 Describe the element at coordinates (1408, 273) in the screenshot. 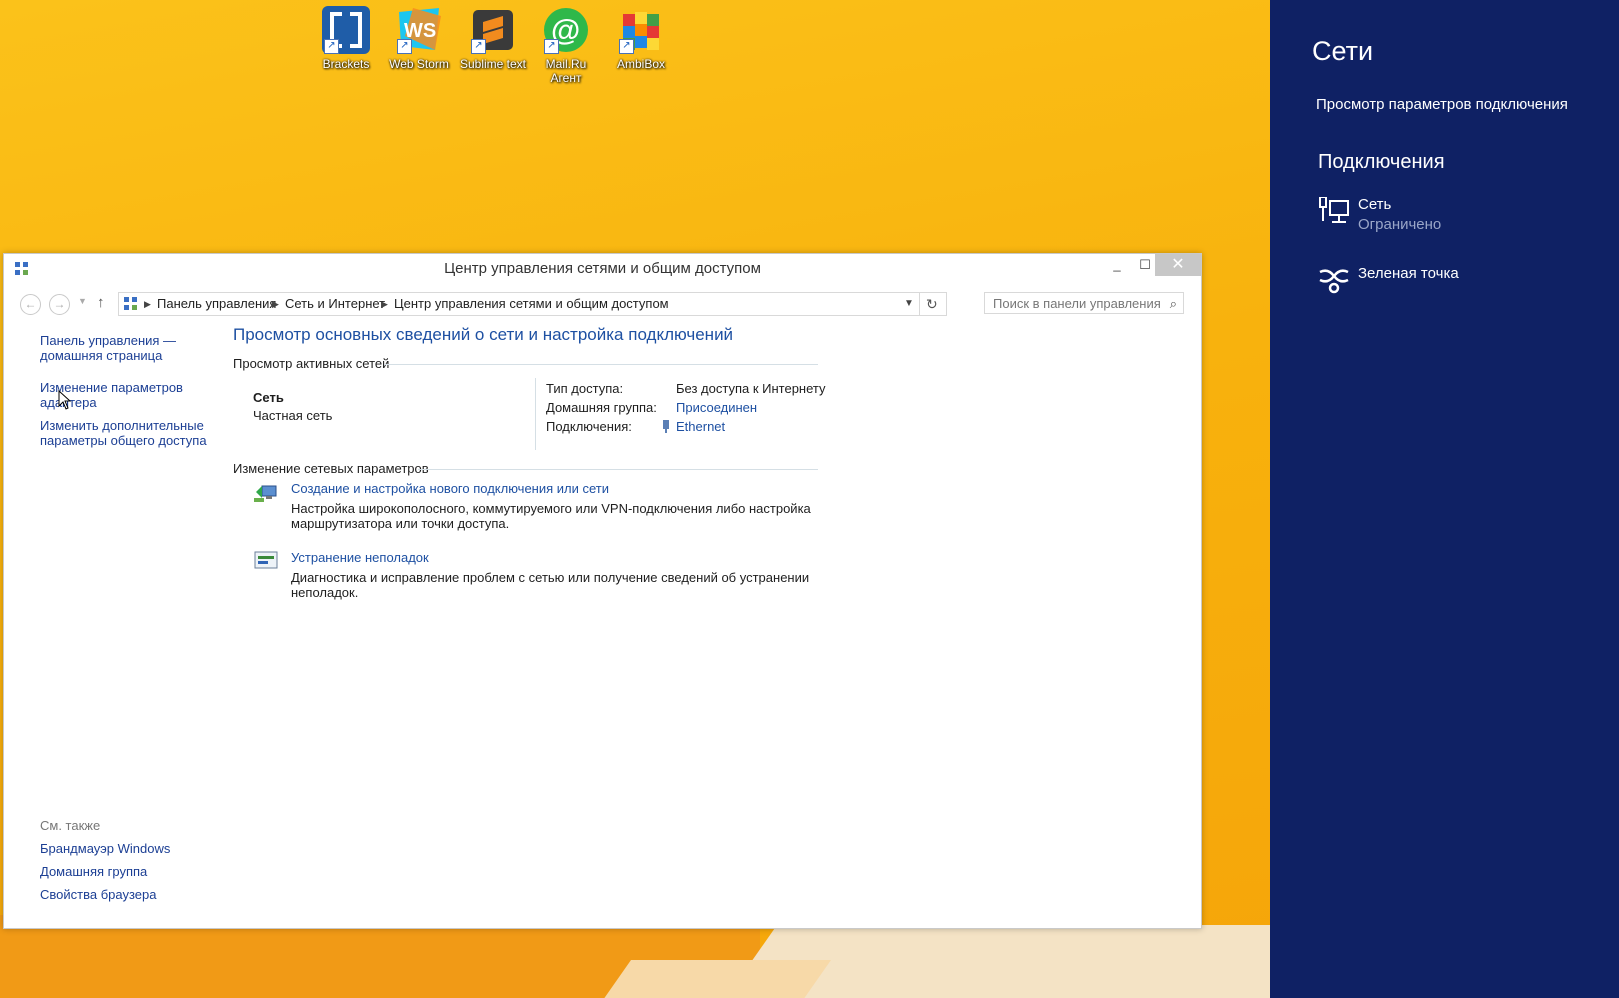

I see `network-item-name: Зеленая точка` at that location.